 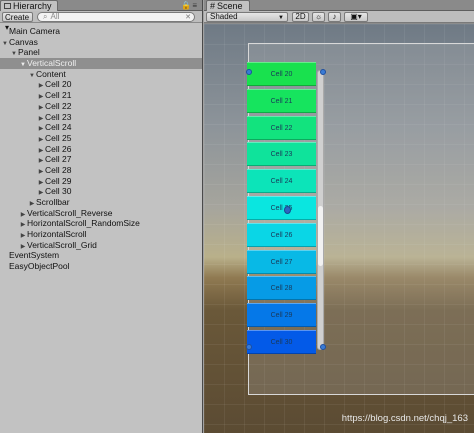 What do you see at coordinates (58, 159) in the screenshot?
I see `hierarchy-item-label: Cell 27` at bounding box center [58, 159].